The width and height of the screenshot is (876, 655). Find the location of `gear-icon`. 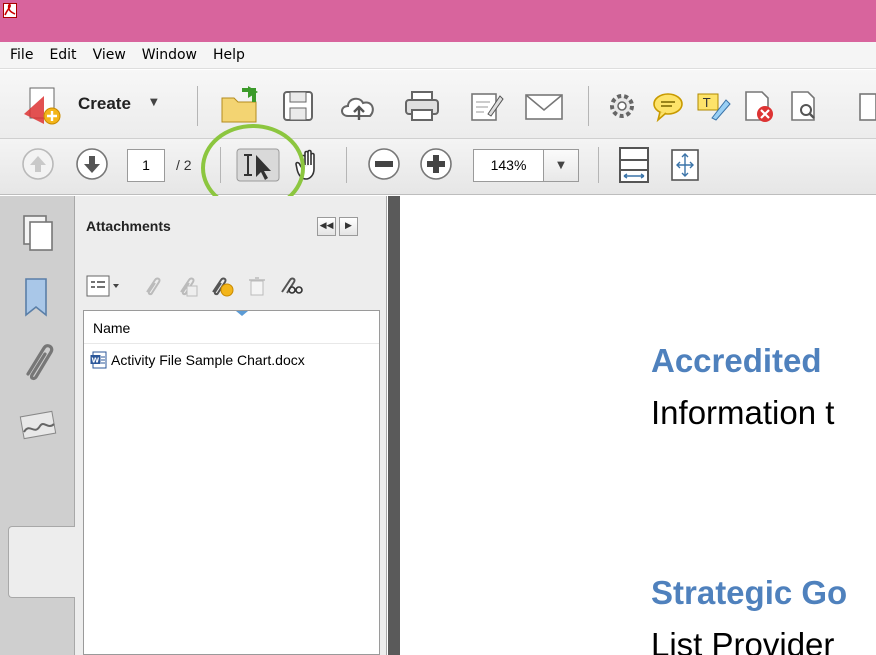

gear-icon is located at coordinates (622, 106).